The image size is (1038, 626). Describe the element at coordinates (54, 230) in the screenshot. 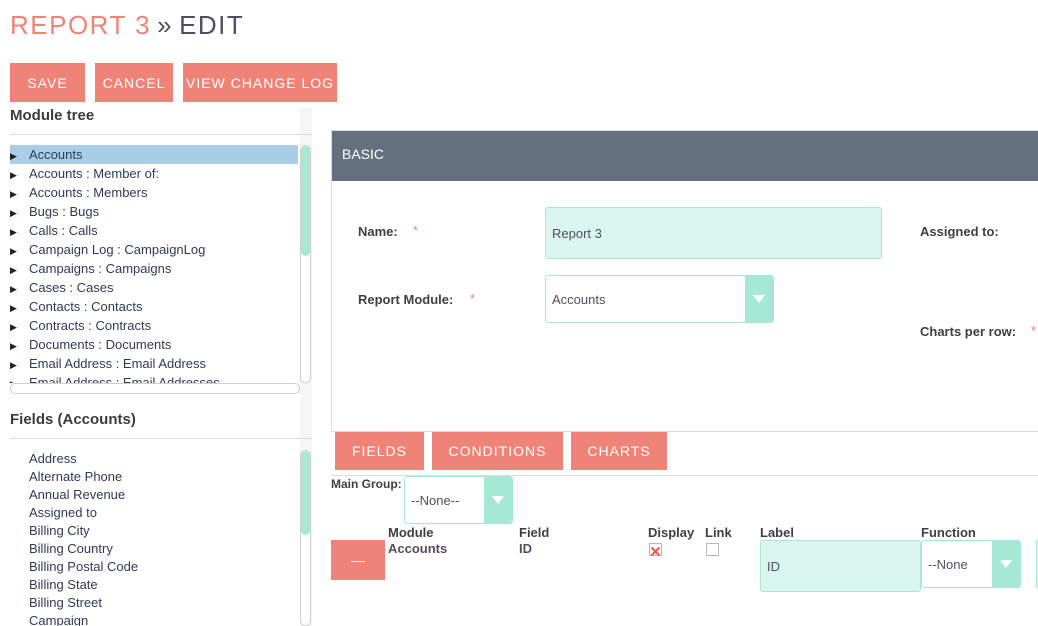

I see `tree-item: ▶ Calls : Calls` at that location.